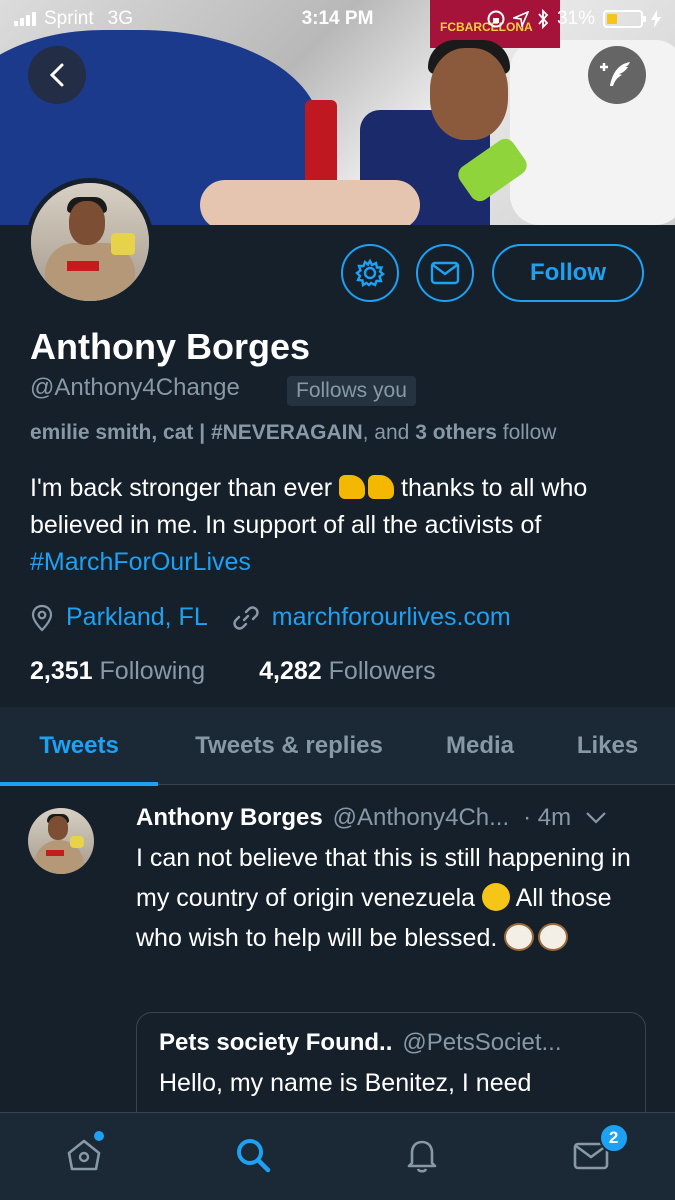 The height and width of the screenshot is (1200, 675). Describe the element at coordinates (351, 391) in the screenshot. I see `follows-you-badge: Follows you` at that location.